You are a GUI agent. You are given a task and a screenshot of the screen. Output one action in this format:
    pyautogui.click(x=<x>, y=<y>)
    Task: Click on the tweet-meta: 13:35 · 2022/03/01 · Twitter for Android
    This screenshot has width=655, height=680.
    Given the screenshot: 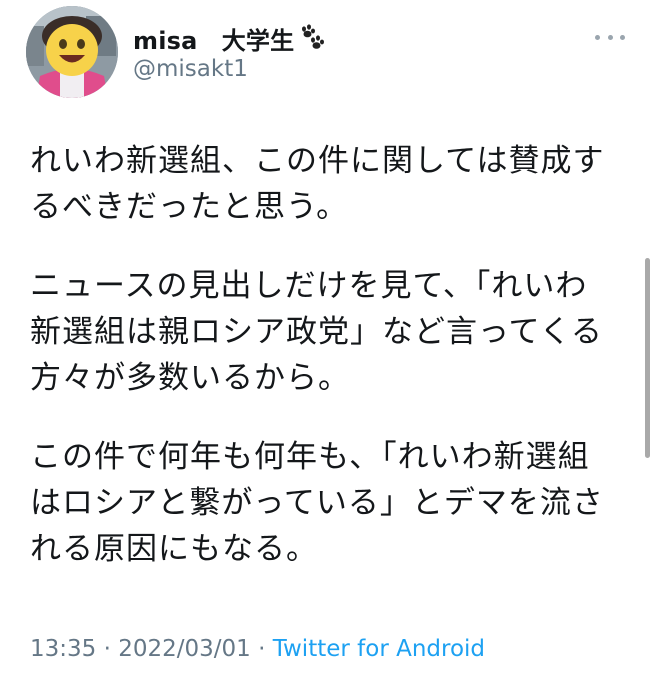 What is the action you would take?
    pyautogui.click(x=257, y=649)
    